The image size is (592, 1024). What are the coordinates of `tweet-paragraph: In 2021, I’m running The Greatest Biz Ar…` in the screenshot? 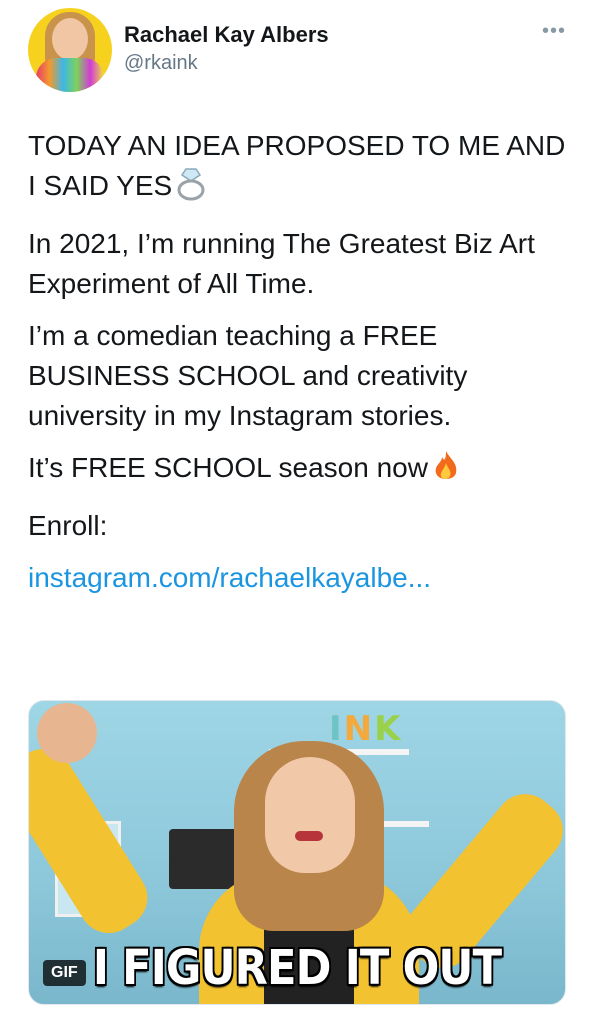 It's located at (281, 263).